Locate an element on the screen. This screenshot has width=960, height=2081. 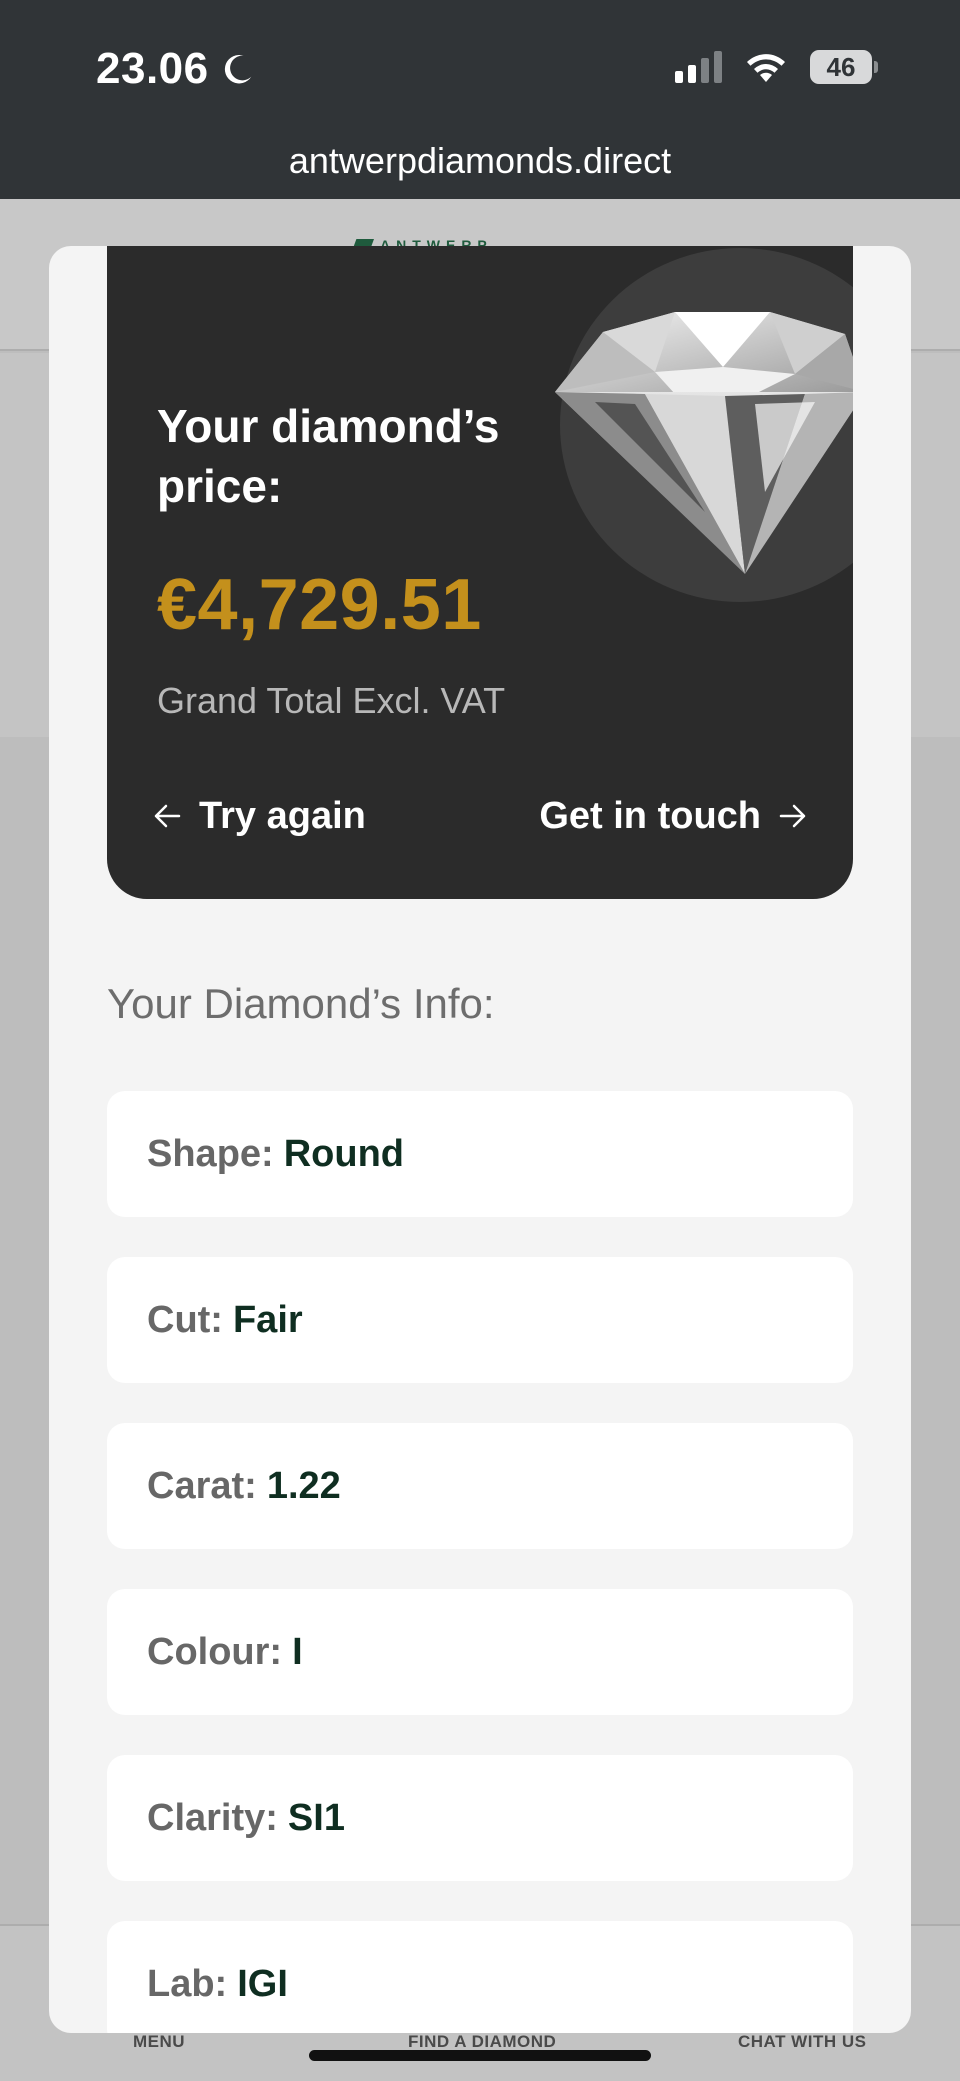
status-time: 23.06 is located at coordinates (176, 69).